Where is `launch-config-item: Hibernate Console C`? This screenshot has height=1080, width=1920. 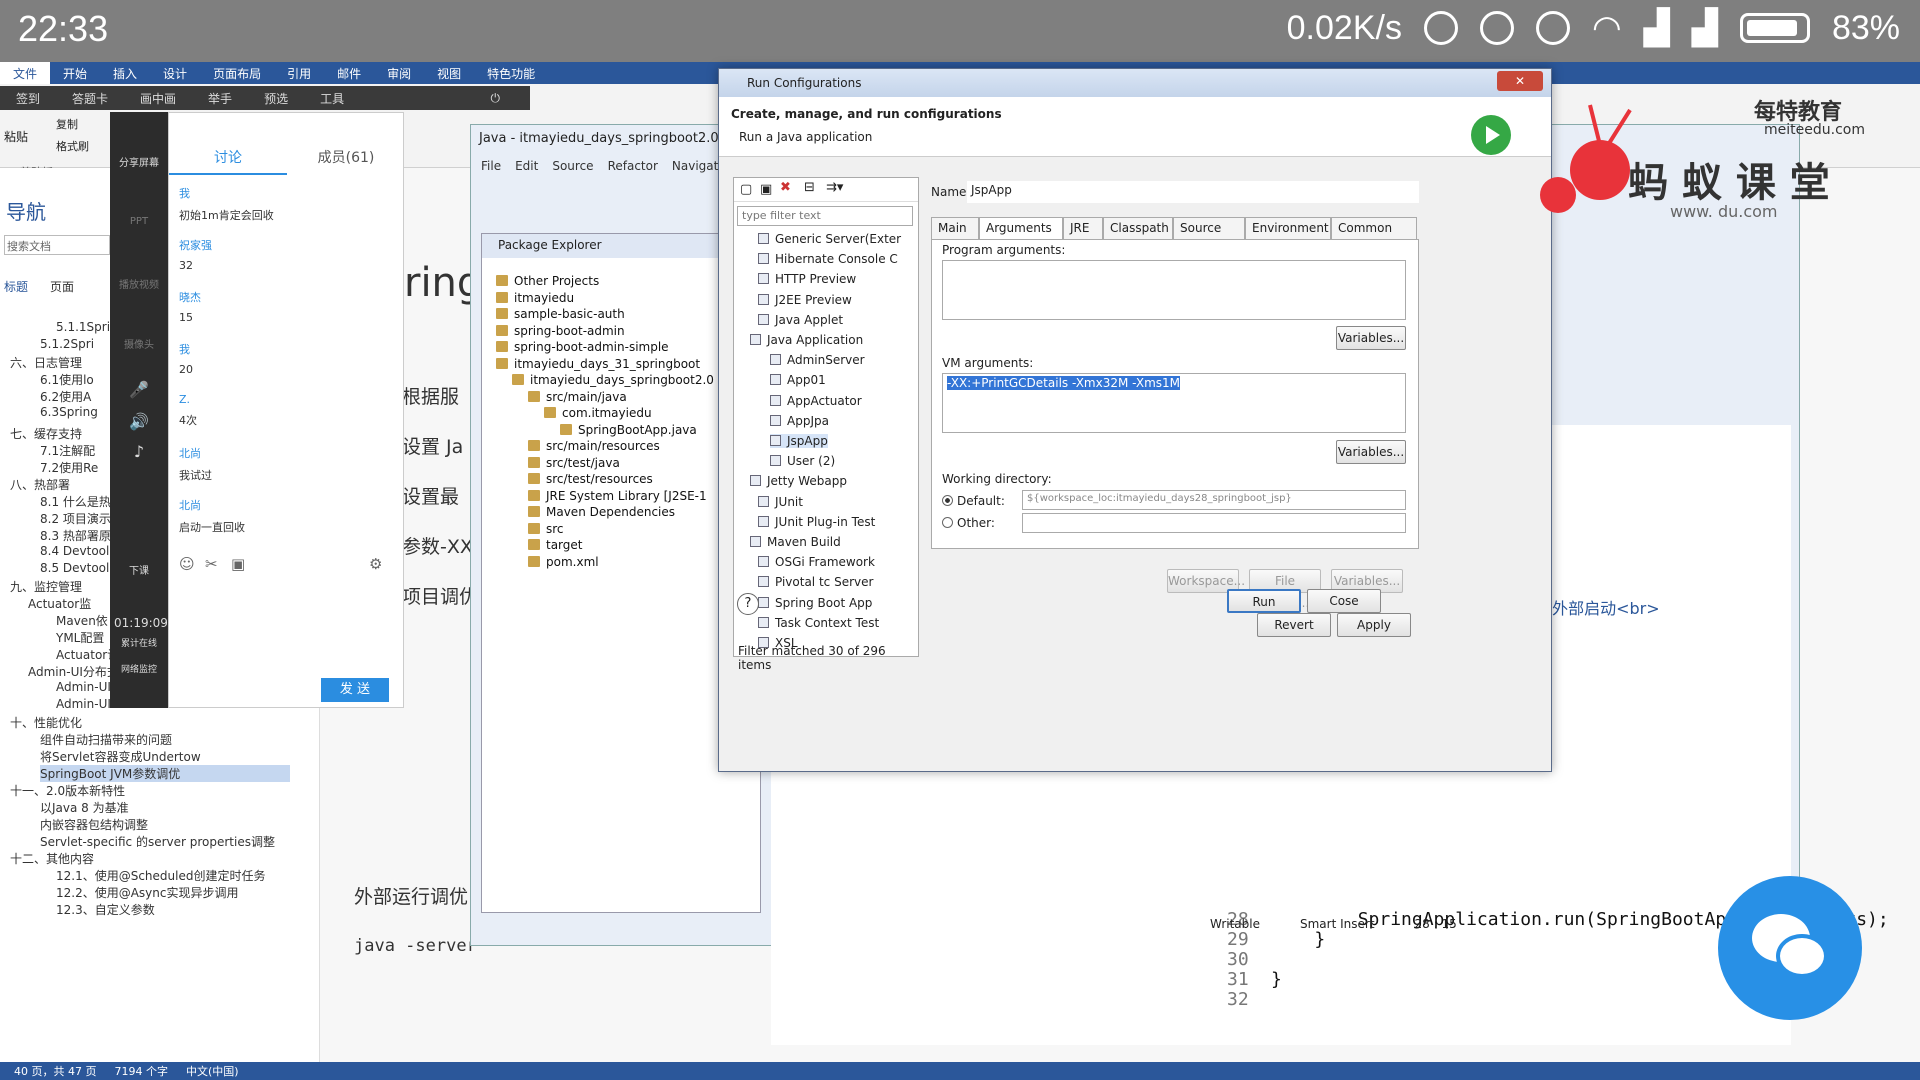 launch-config-item: Hibernate Console C is located at coordinates (828, 259).